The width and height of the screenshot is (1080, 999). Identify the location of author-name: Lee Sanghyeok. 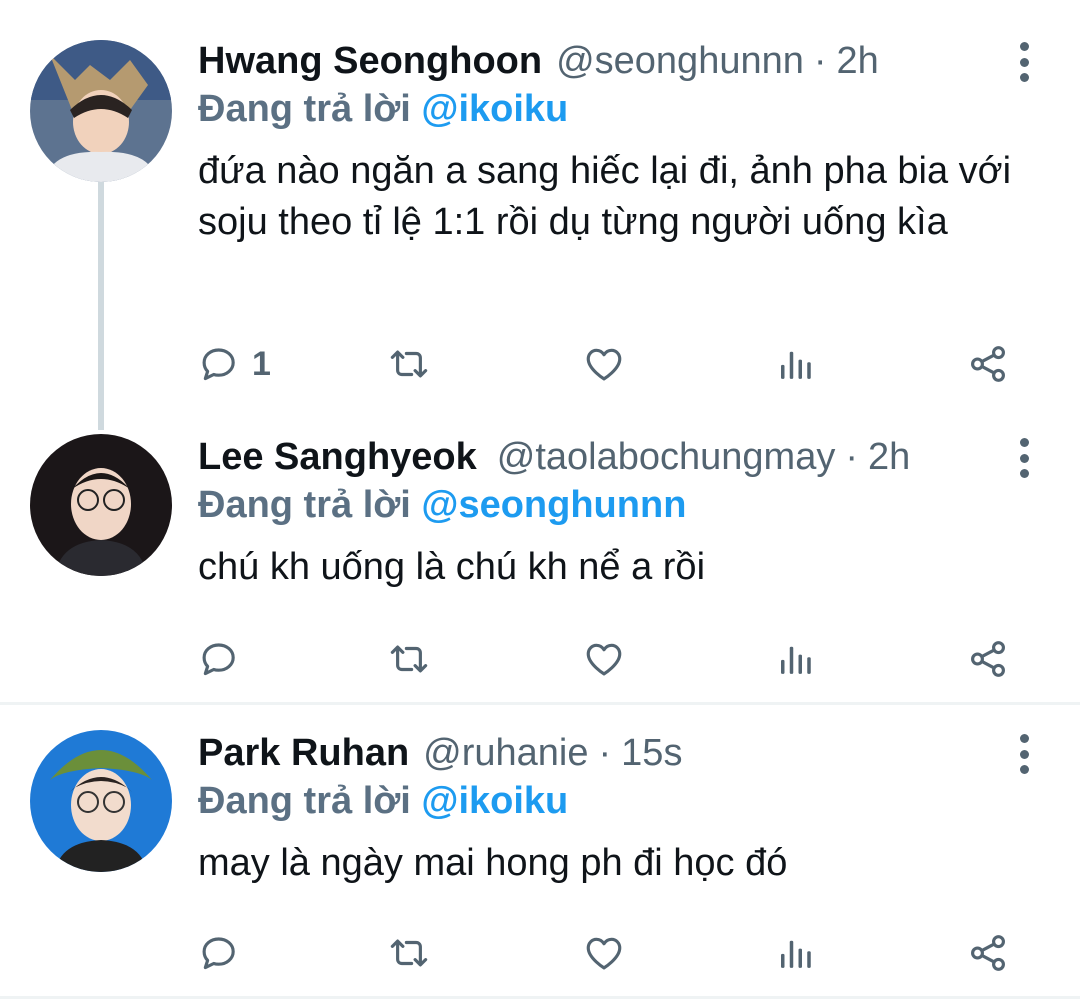
(337, 457).